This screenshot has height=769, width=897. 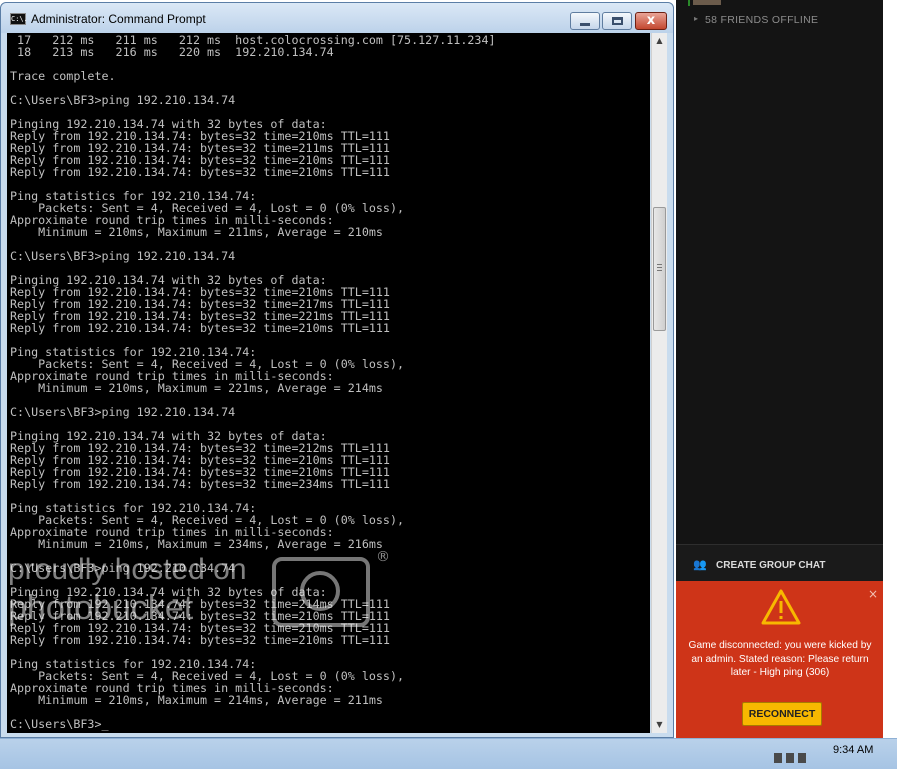 I want to click on maximize-icon, so click(x=617, y=21).